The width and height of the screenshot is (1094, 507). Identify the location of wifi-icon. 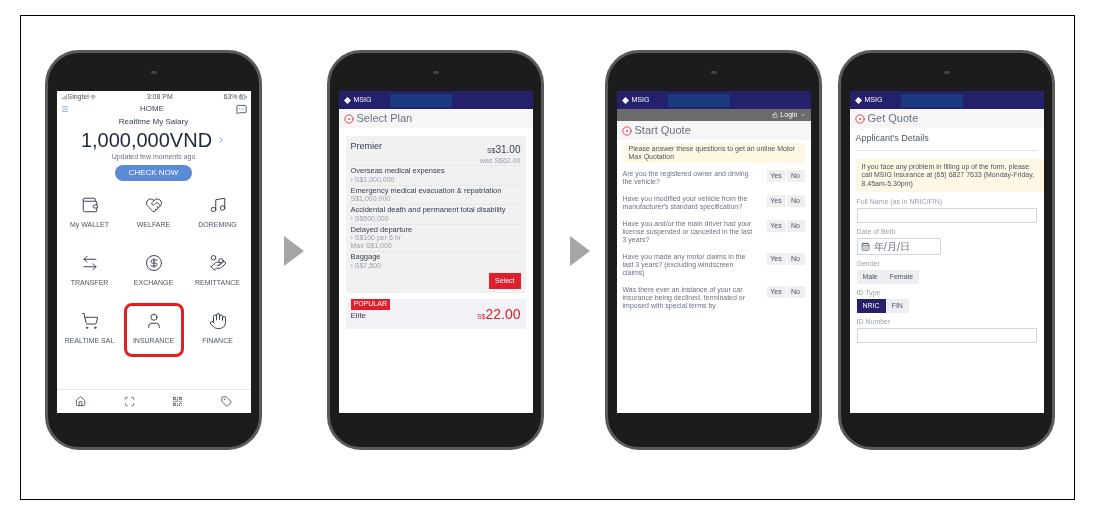
(92, 96).